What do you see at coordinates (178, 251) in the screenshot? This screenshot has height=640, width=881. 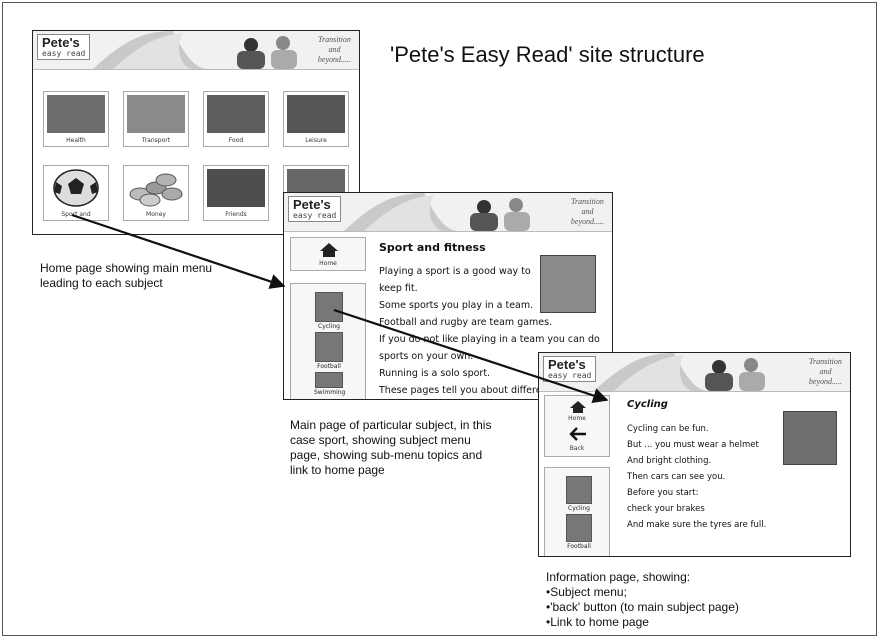 I see `arrow-home-to-subject` at bounding box center [178, 251].